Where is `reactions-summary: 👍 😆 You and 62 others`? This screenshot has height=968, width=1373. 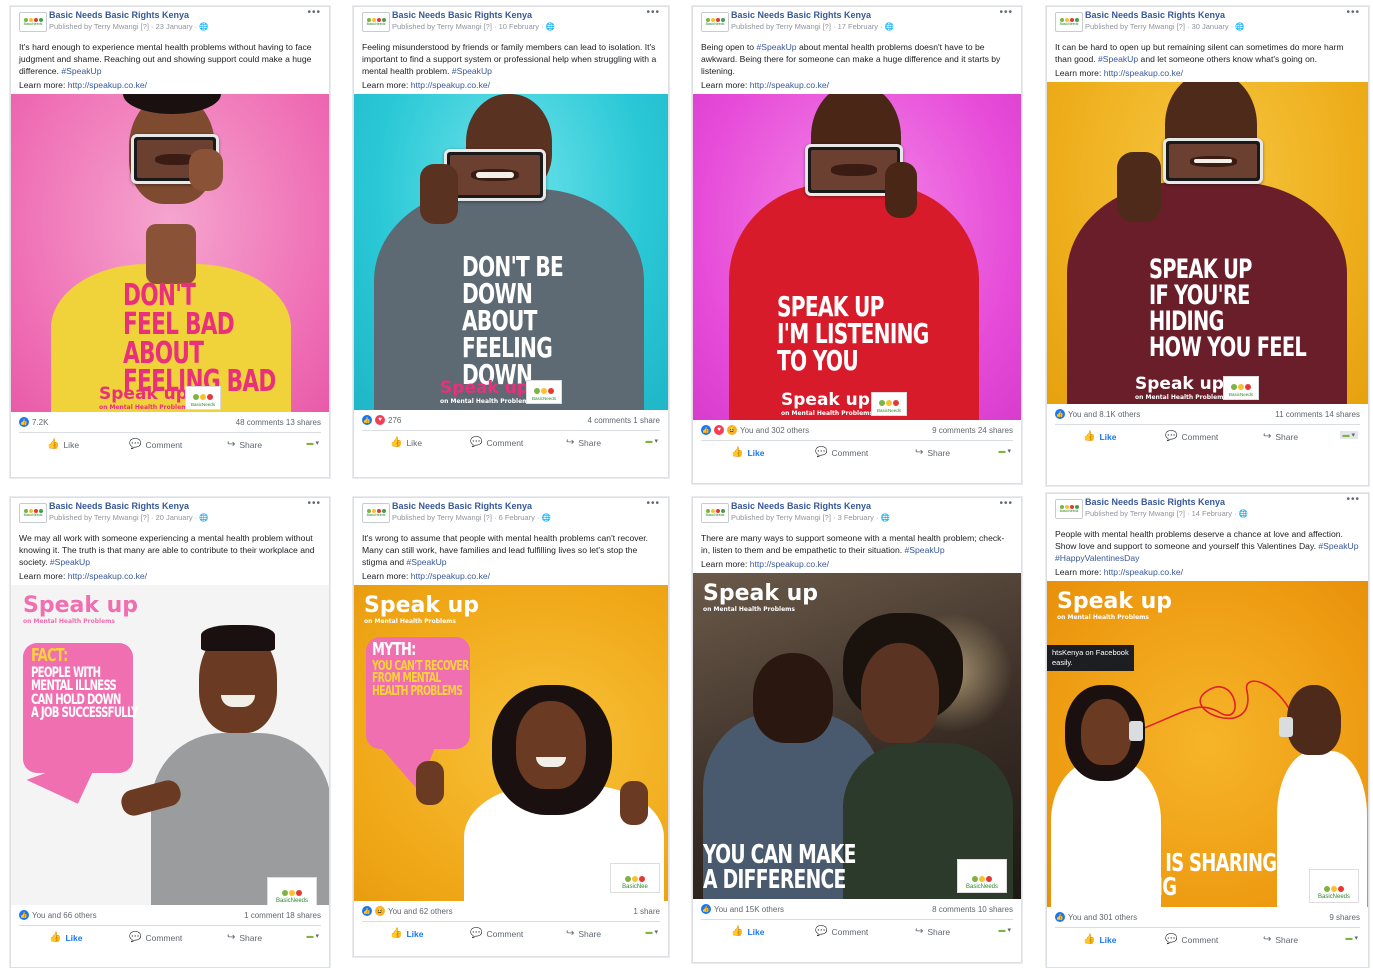
reactions-summary: 👍 😆 You and 62 others is located at coordinates (407, 911).